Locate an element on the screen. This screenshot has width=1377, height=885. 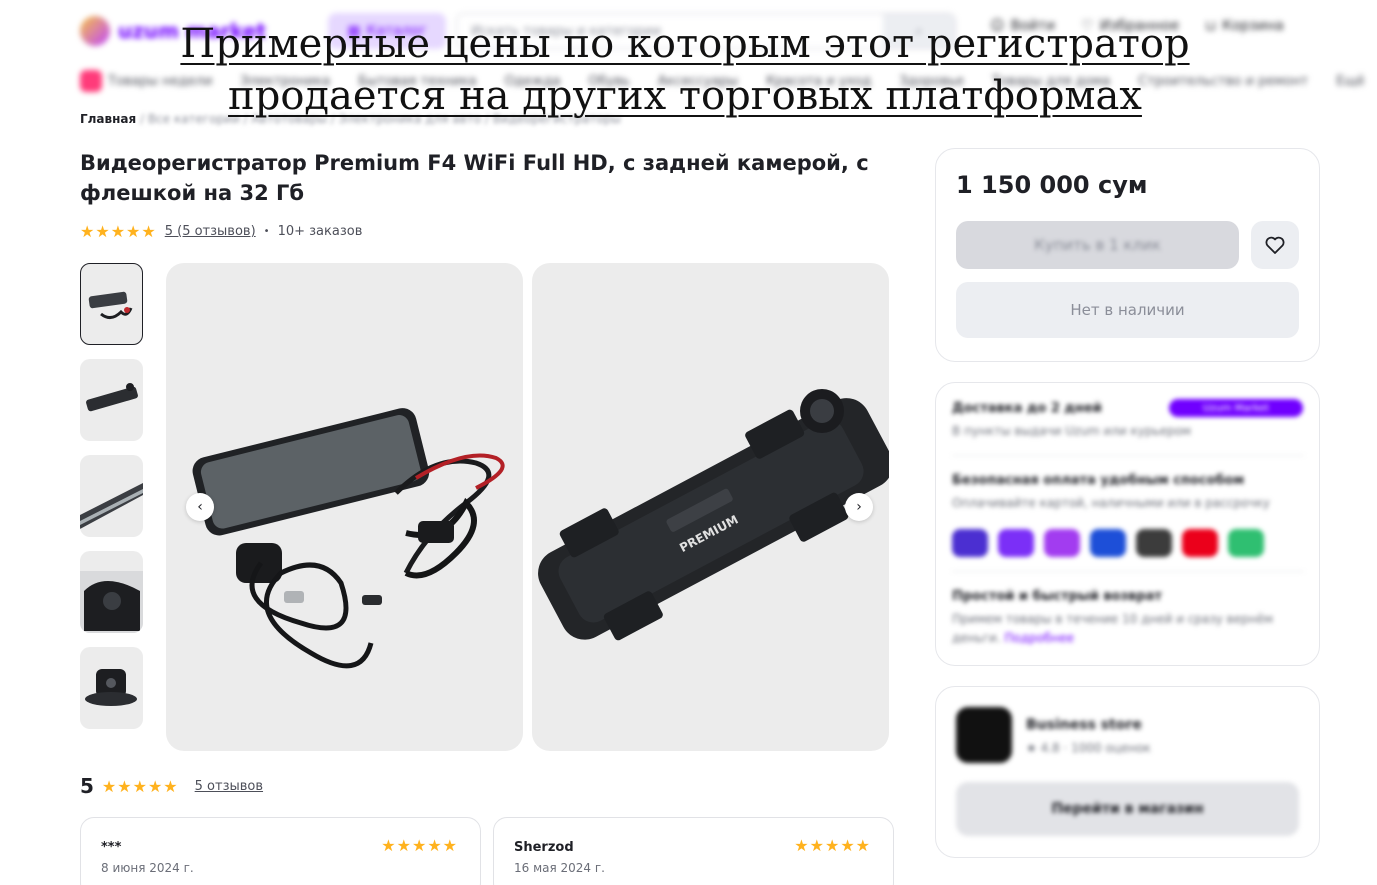
thumbnail-5-image is located at coordinates (111, 687).